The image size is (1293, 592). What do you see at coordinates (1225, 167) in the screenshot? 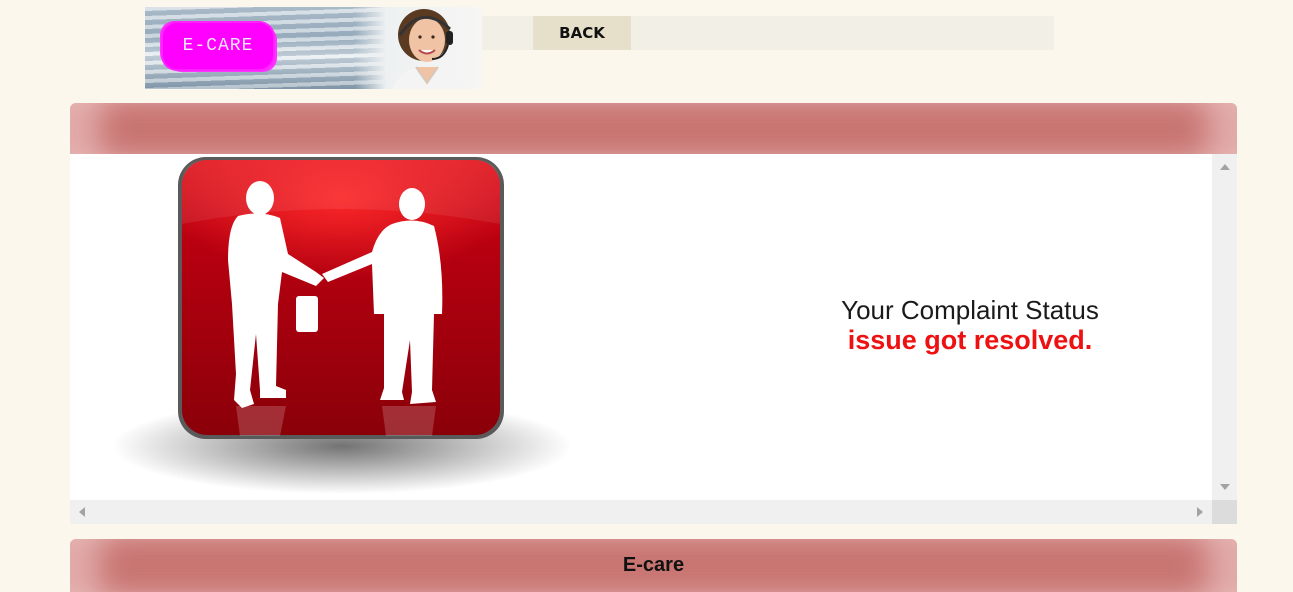
I see `scroll-up-arrow-icon` at bounding box center [1225, 167].